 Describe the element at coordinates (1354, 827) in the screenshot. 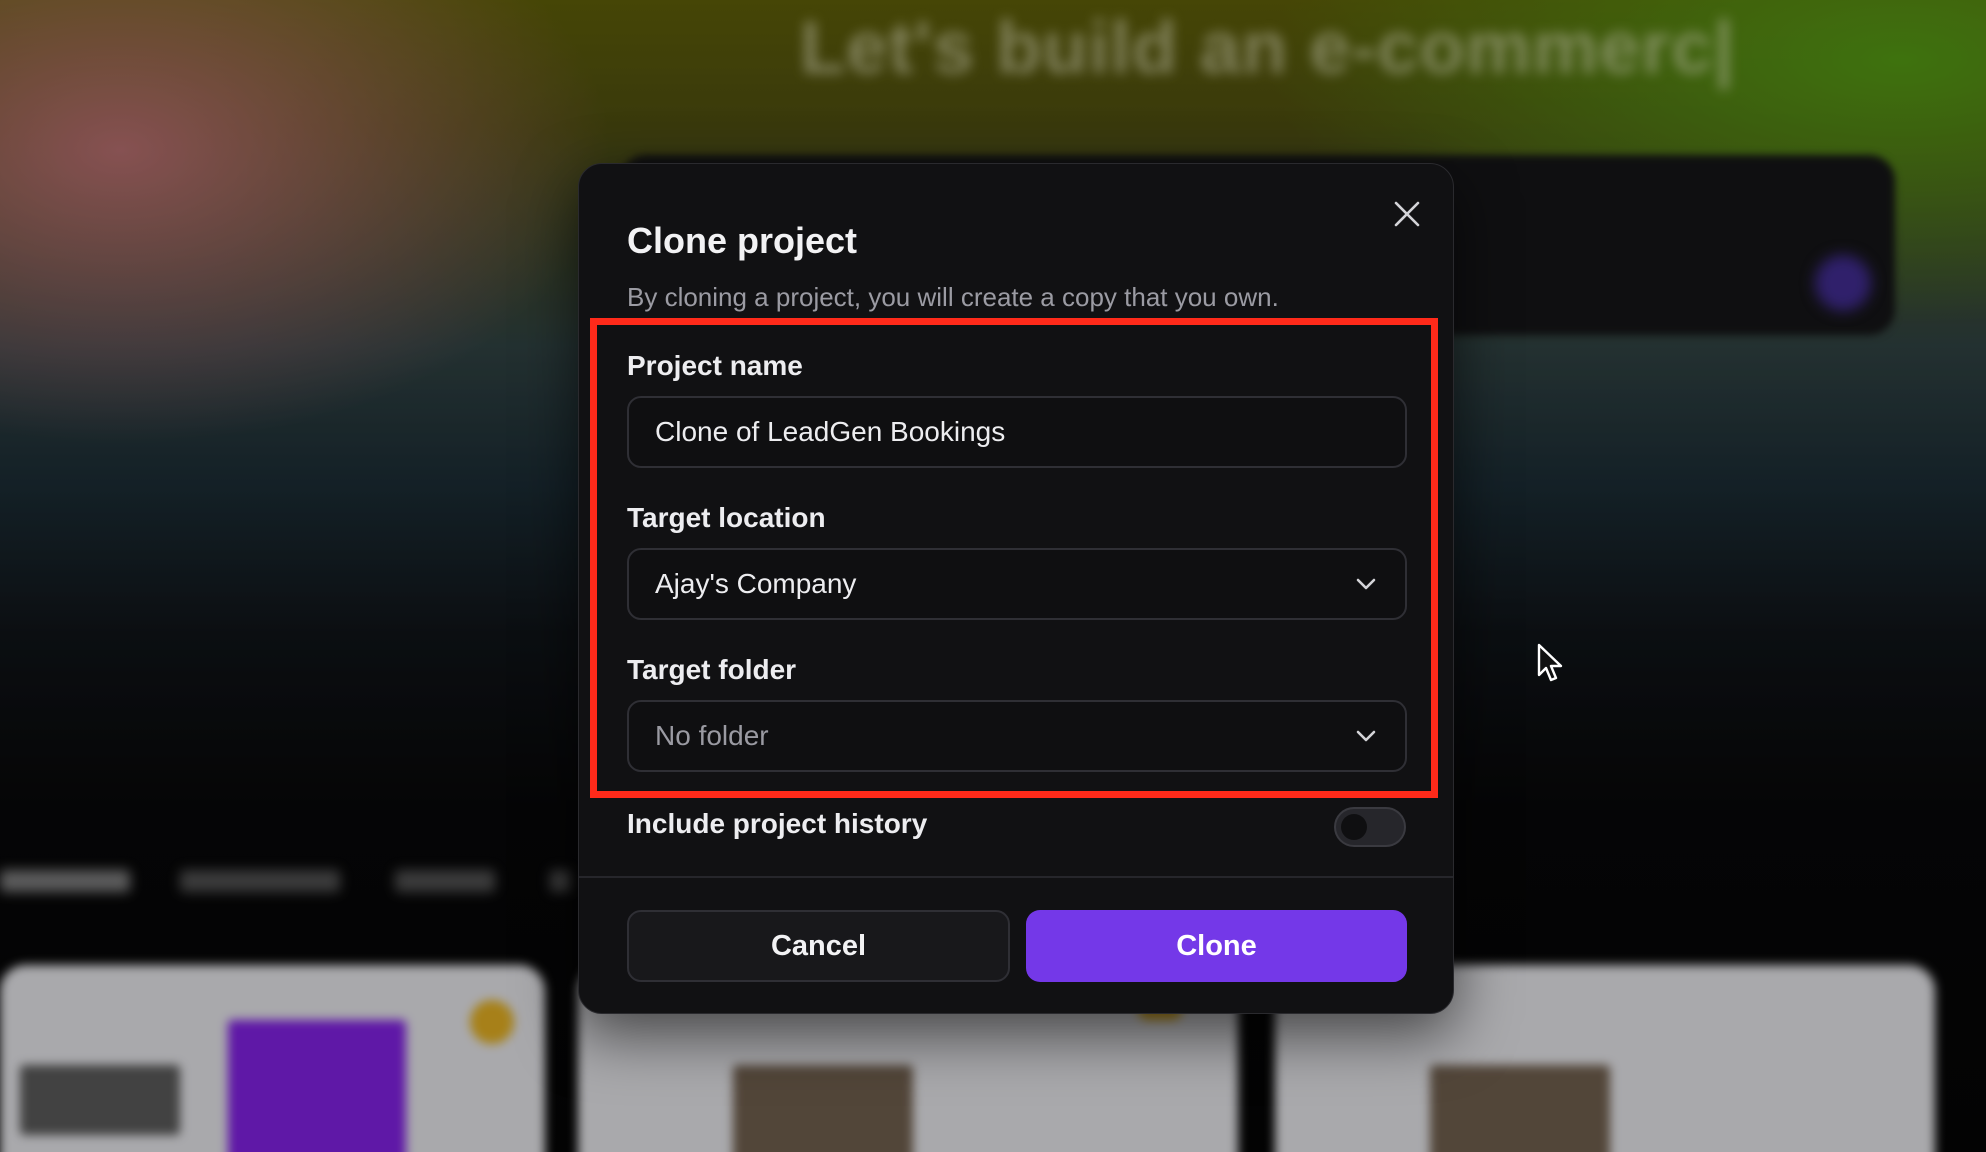

I see `toggle-knob` at that location.